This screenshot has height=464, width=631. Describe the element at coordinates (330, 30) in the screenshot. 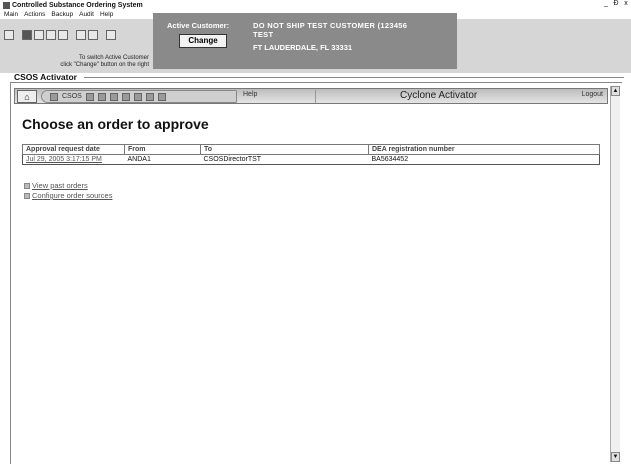

I see `active-customer-name: DO NOT SHIP TEST CUSTOMER (123456 TEST` at that location.